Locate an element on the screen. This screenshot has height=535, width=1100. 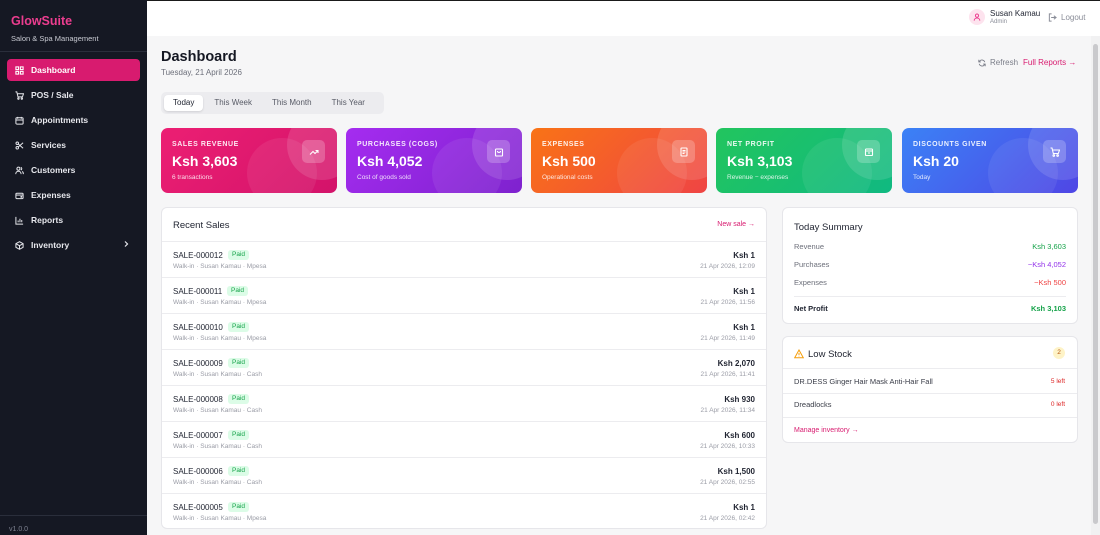
cart-icon is located at coordinates (1054, 151).